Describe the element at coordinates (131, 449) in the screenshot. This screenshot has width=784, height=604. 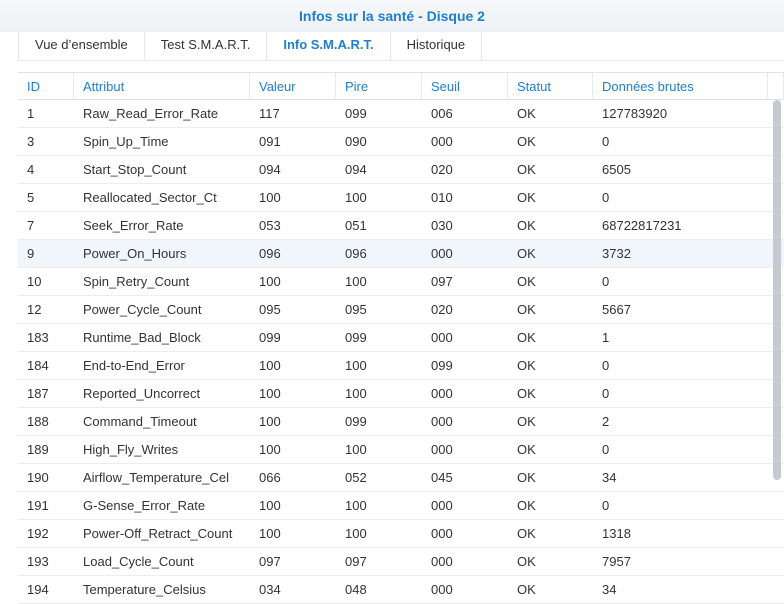
I see `cell-attribute: High_Fly_Writes` at that location.